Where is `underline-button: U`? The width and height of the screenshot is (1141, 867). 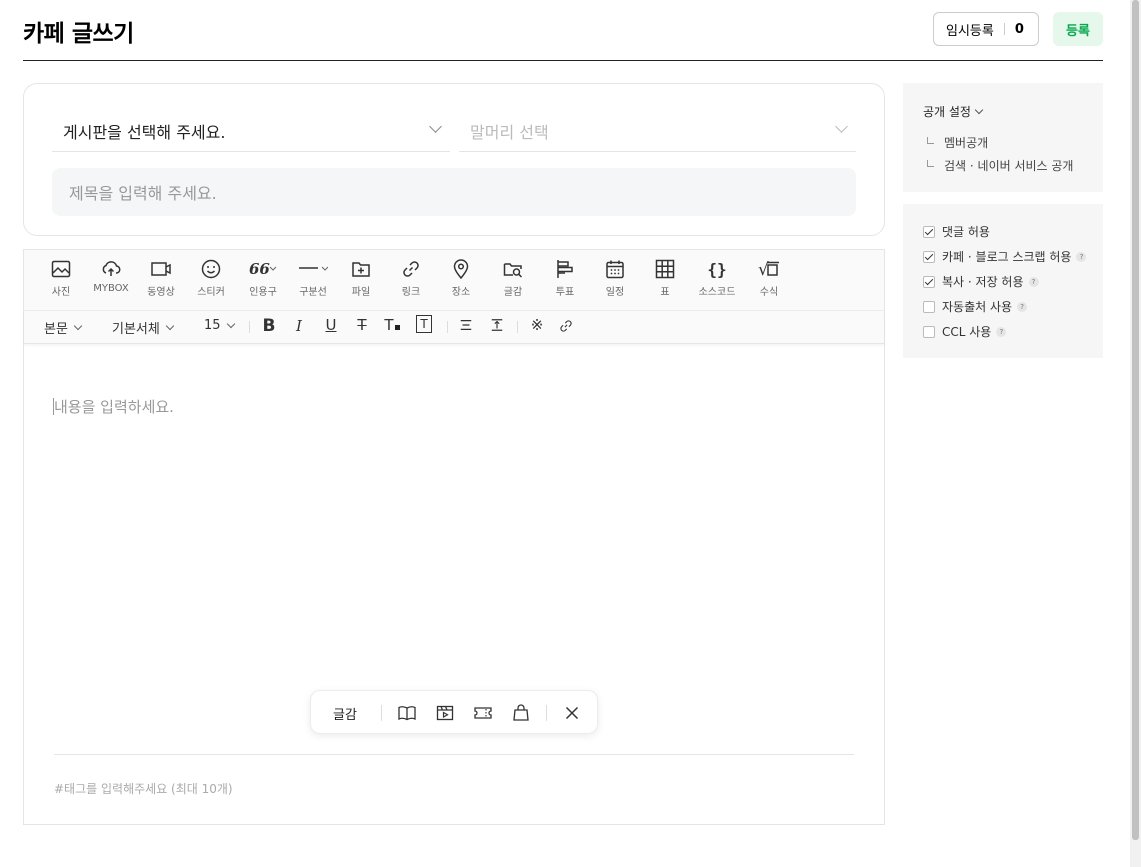
underline-button: U is located at coordinates (331, 325).